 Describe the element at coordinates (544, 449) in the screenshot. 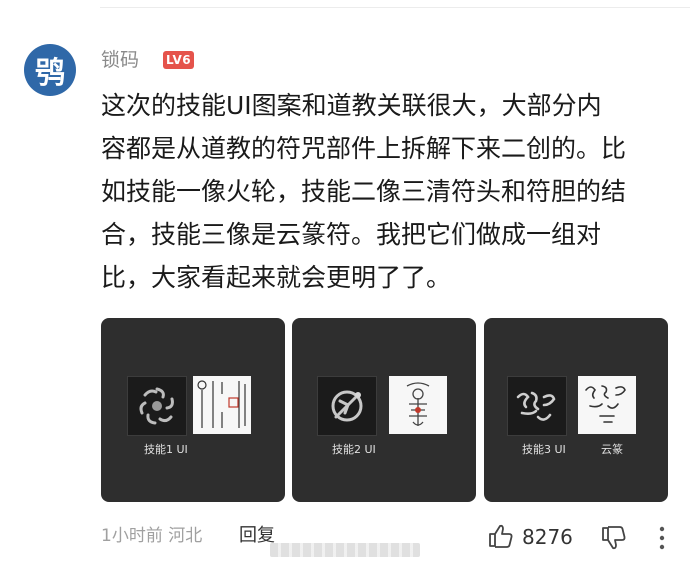

I see `image-label: 技能3 UI` at that location.